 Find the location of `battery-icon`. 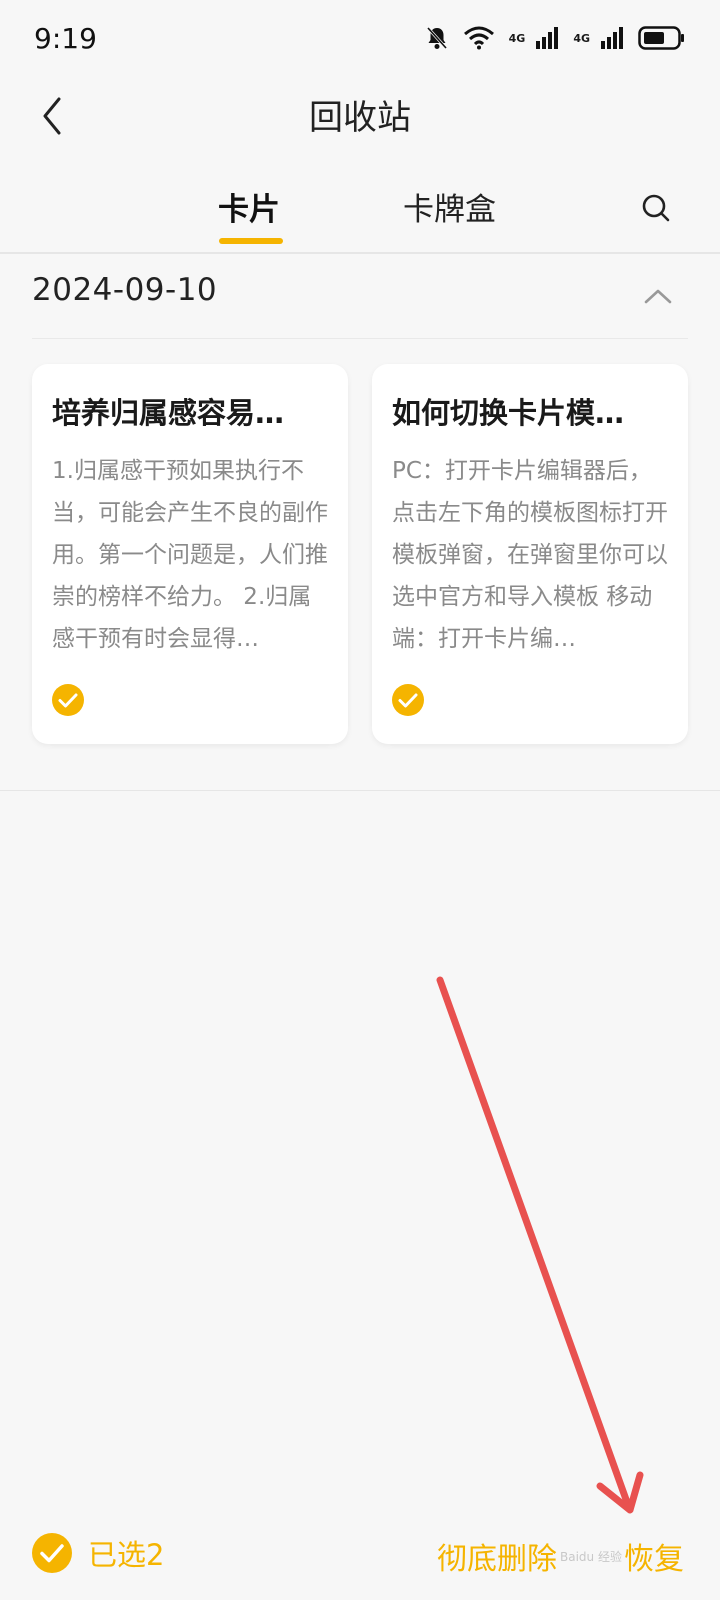

battery-icon is located at coordinates (662, 38).